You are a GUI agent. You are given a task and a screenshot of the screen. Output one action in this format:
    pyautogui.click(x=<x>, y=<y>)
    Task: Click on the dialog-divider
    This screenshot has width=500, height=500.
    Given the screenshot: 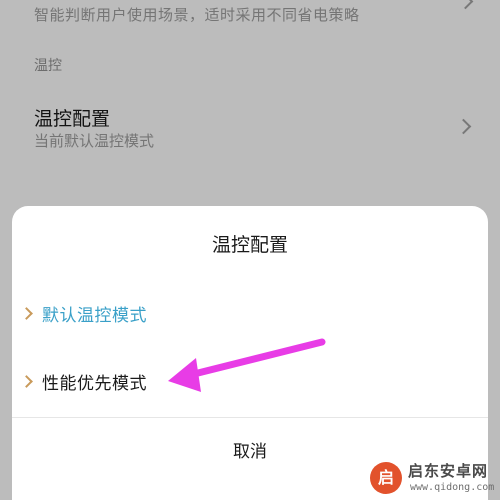 What is the action you would take?
    pyautogui.click(x=250, y=417)
    